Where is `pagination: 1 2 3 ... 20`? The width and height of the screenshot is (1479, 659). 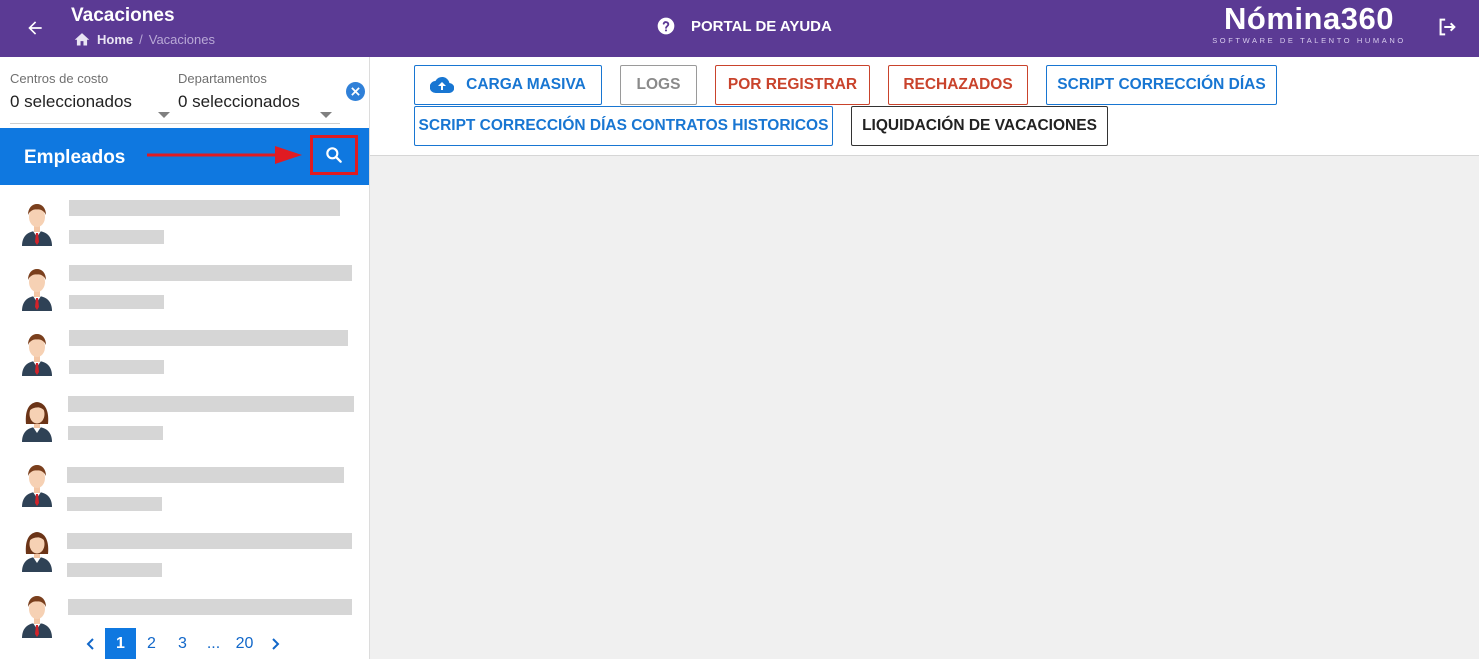
pagination: 1 2 3 ... 20 is located at coordinates (182, 643).